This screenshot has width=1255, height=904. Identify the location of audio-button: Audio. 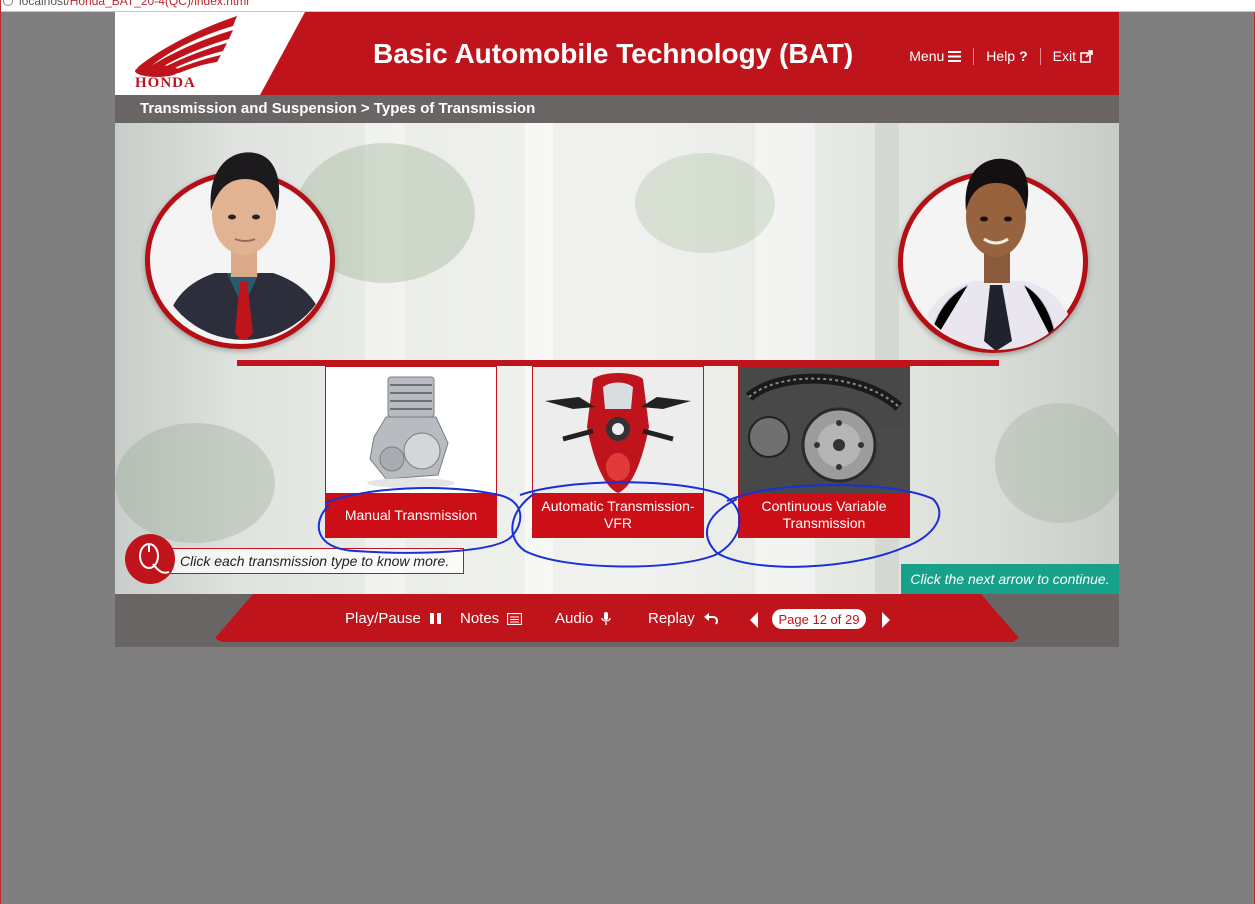
(583, 618).